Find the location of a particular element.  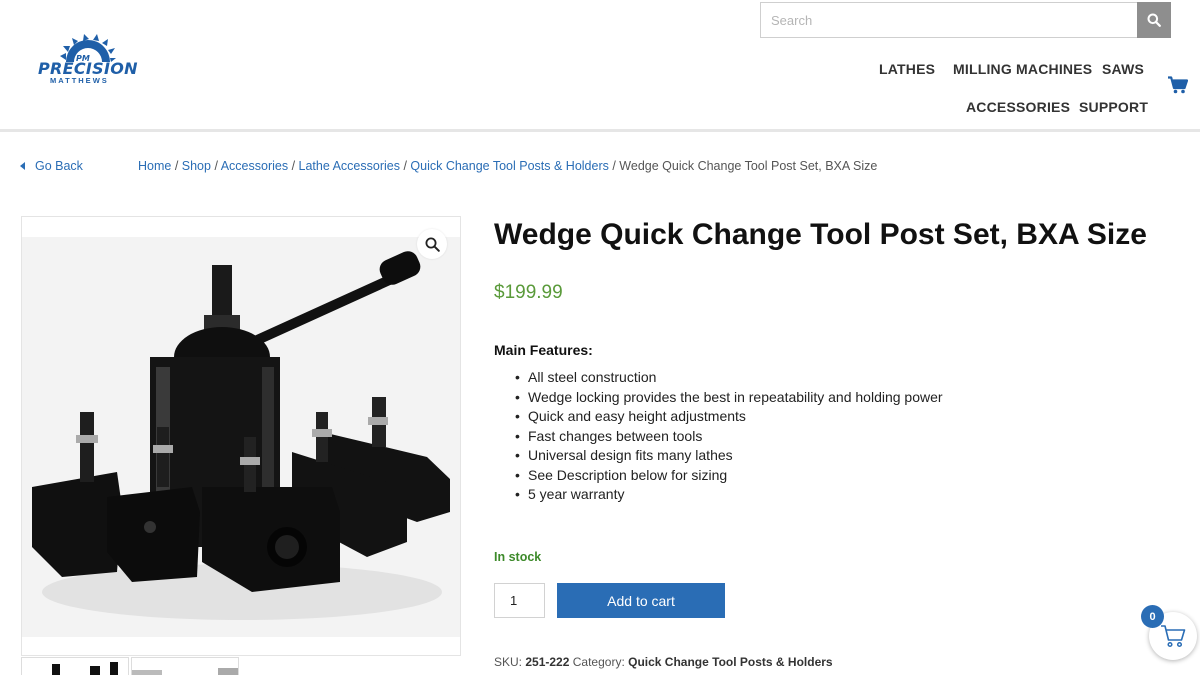

feature-item: All steel construction is located at coordinates (729, 378).